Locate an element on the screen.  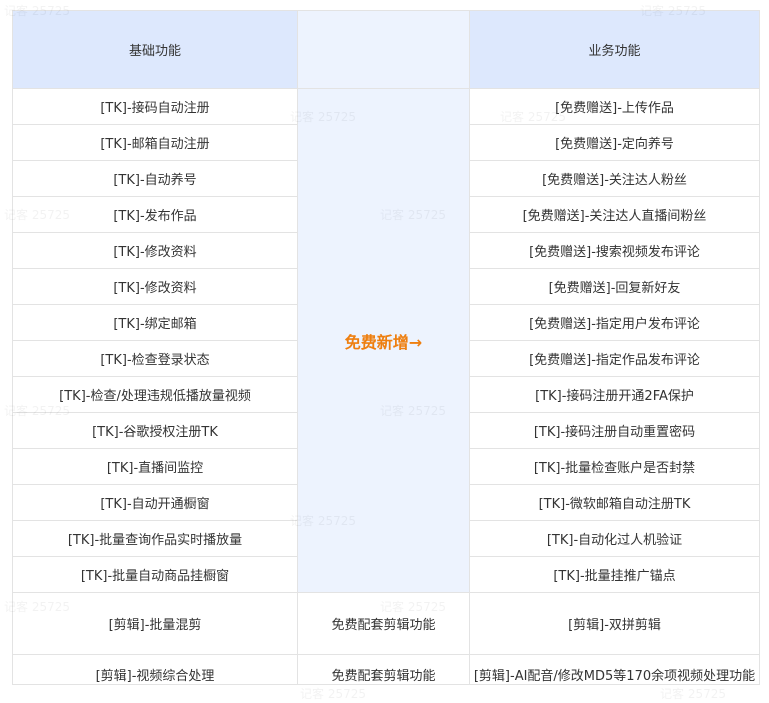
business-row: [免费赠送]-上传作品 is located at coordinates (615, 107).